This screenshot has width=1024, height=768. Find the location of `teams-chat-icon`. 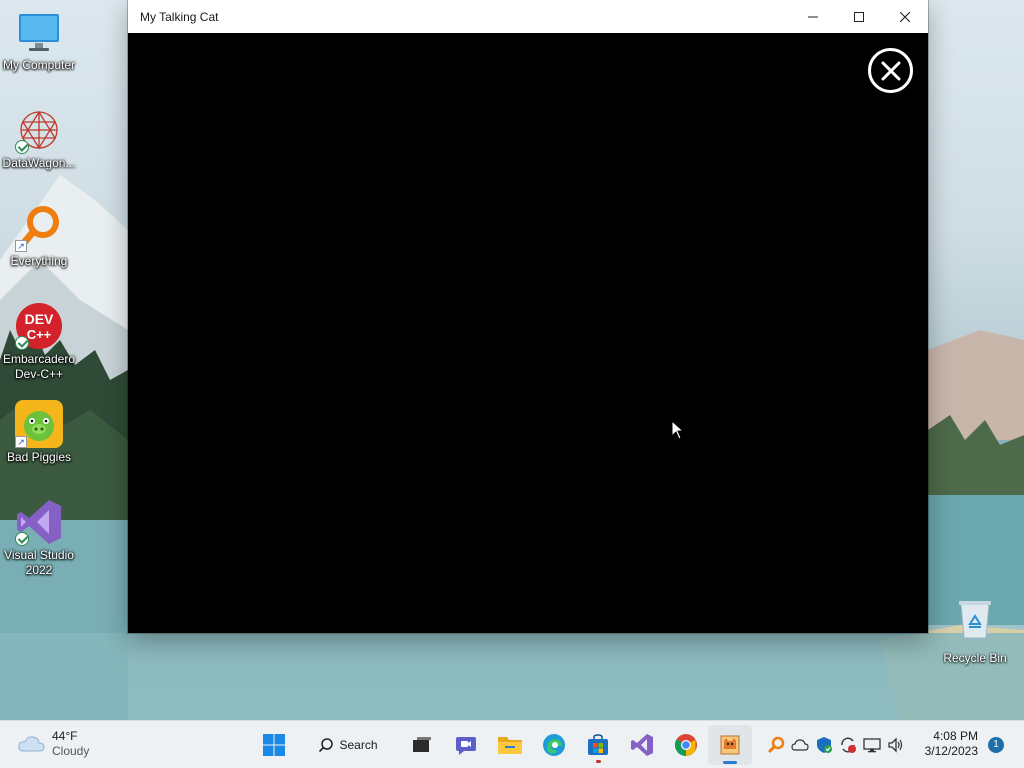

teams-chat-icon is located at coordinates (466, 746).